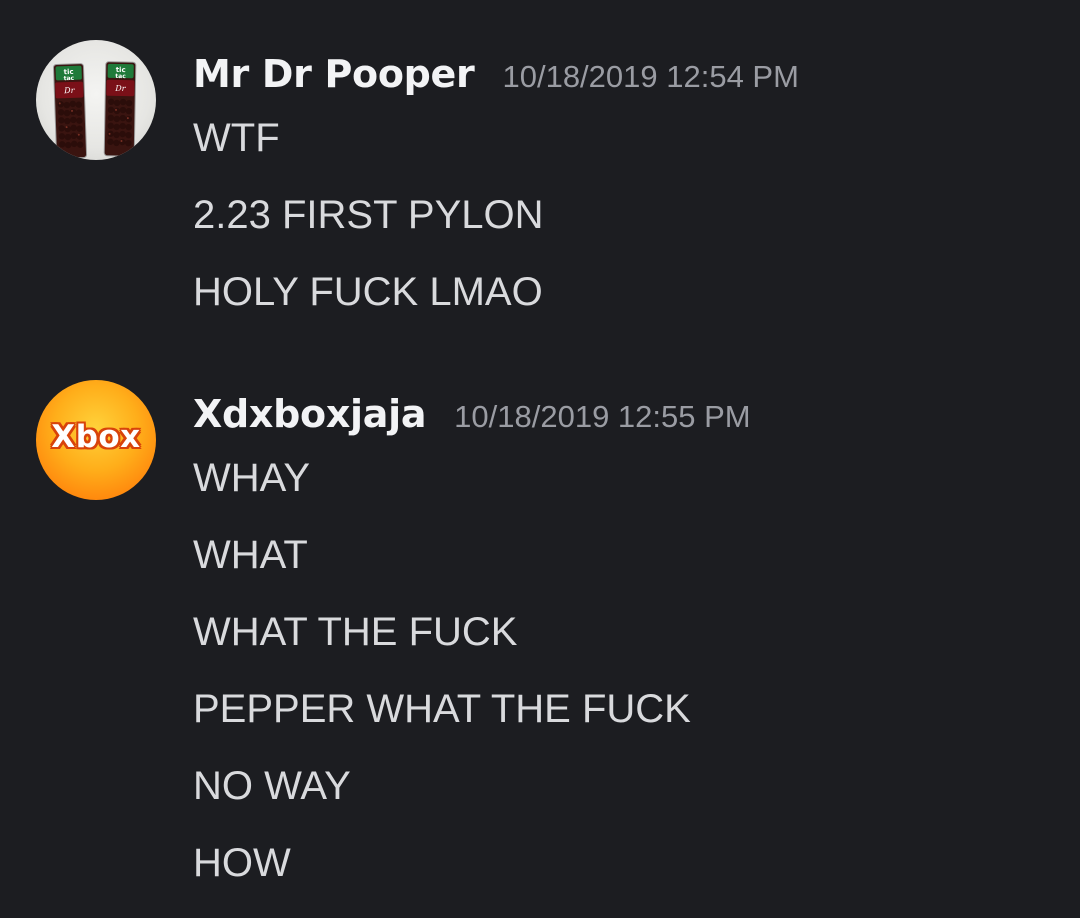 The image size is (1080, 918). What do you see at coordinates (250, 555) in the screenshot?
I see `message-text: WHAT` at bounding box center [250, 555].